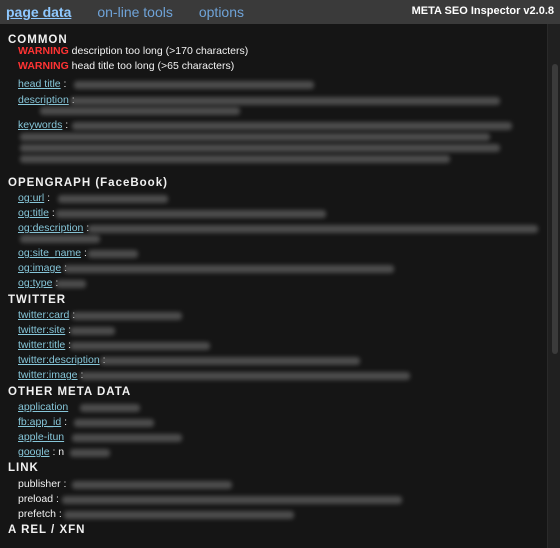  What do you see at coordinates (23, 468) in the screenshot?
I see `section-link: LINK` at bounding box center [23, 468].